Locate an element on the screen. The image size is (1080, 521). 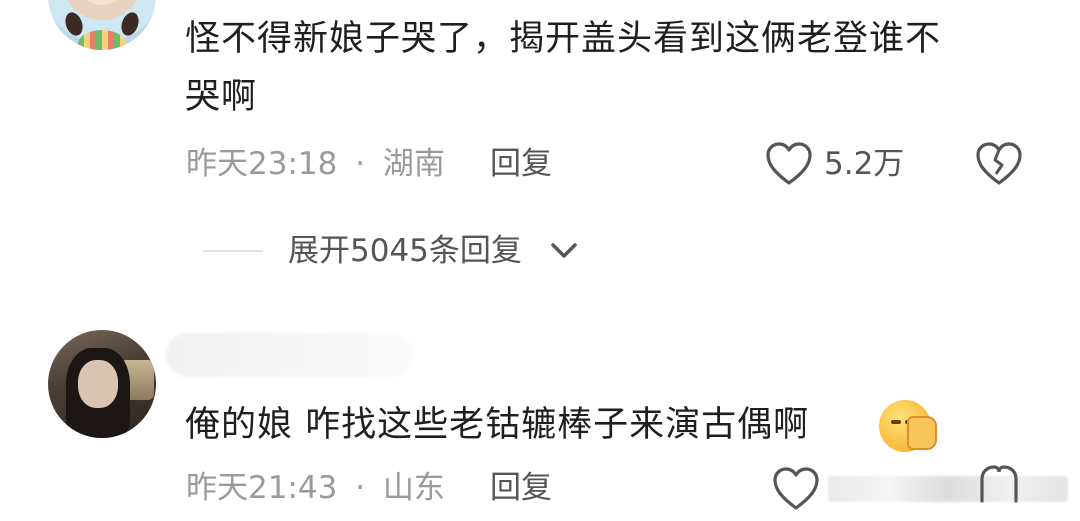
comment-location: 山东 is located at coordinates (413, 488).